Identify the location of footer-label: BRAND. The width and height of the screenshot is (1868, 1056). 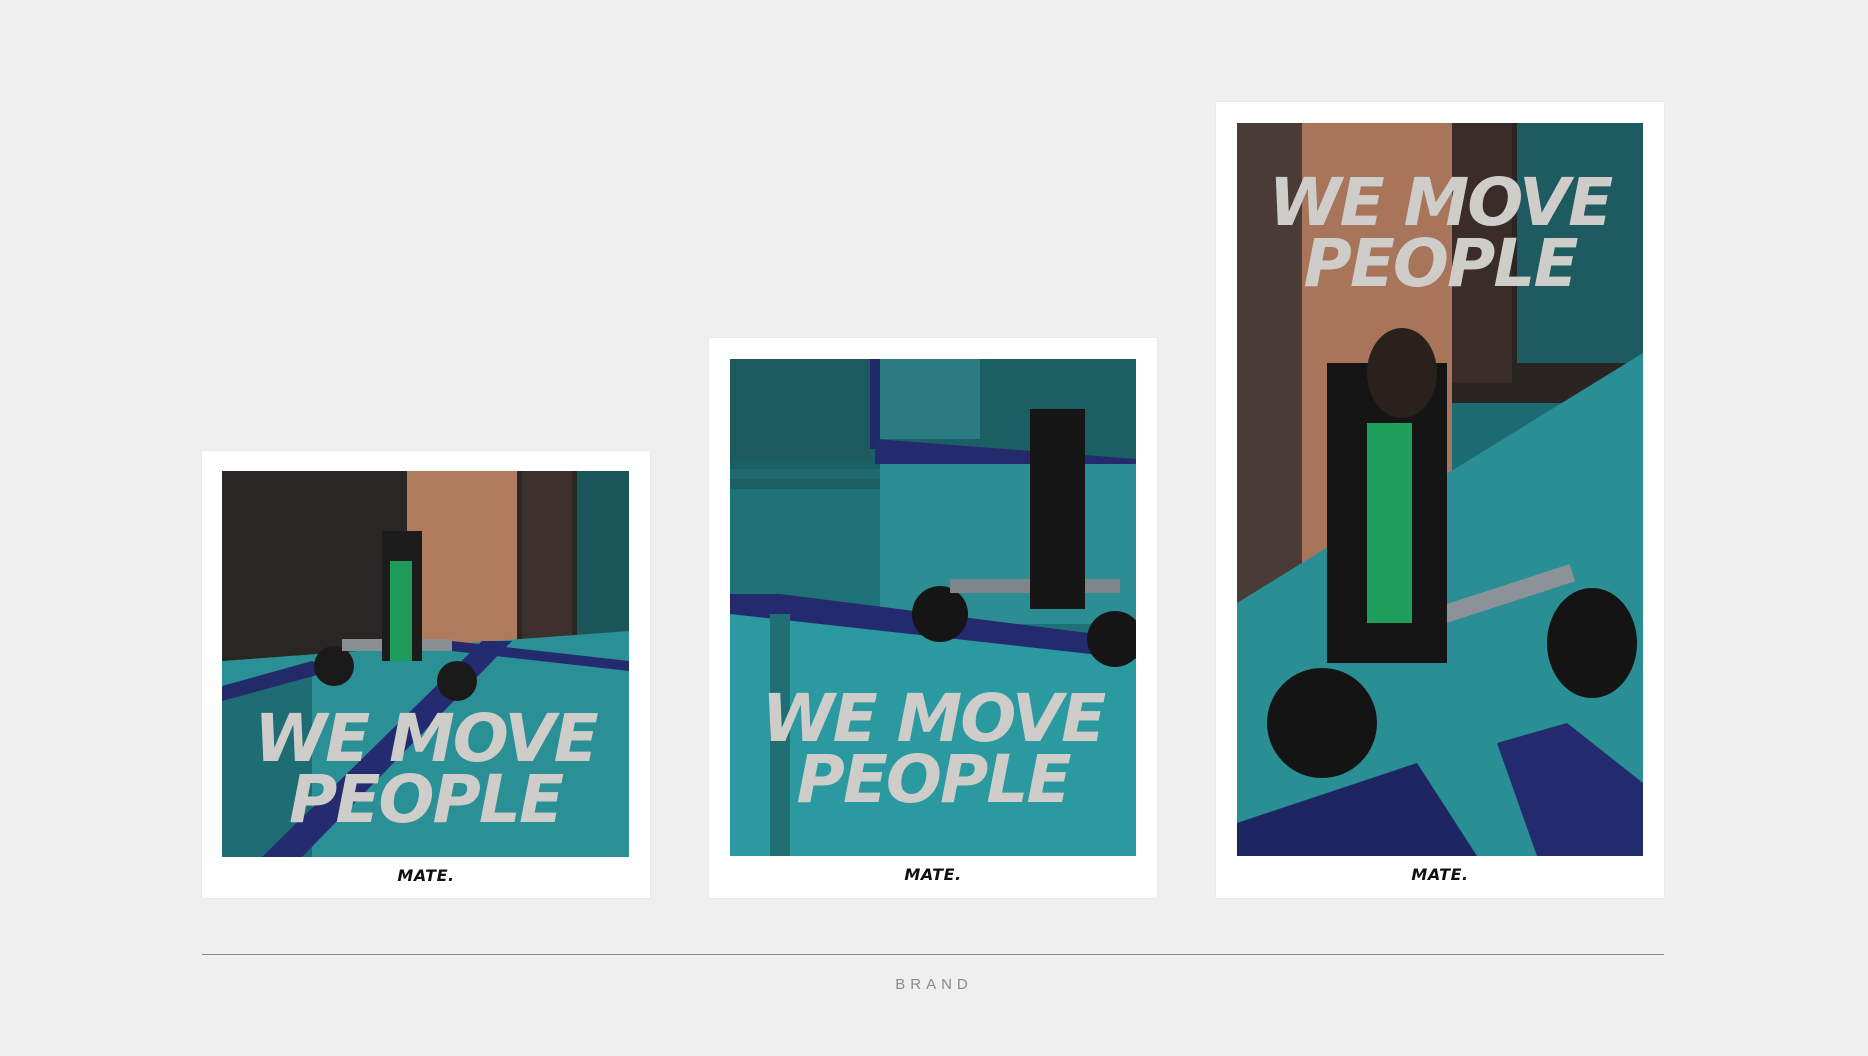
(934, 984).